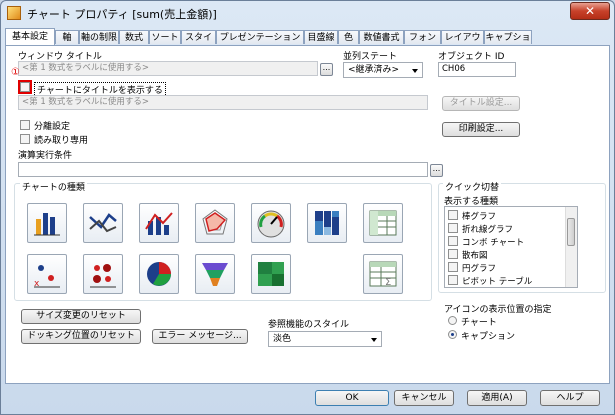  I want to click on tab-basic: 基本設定, so click(30, 36).